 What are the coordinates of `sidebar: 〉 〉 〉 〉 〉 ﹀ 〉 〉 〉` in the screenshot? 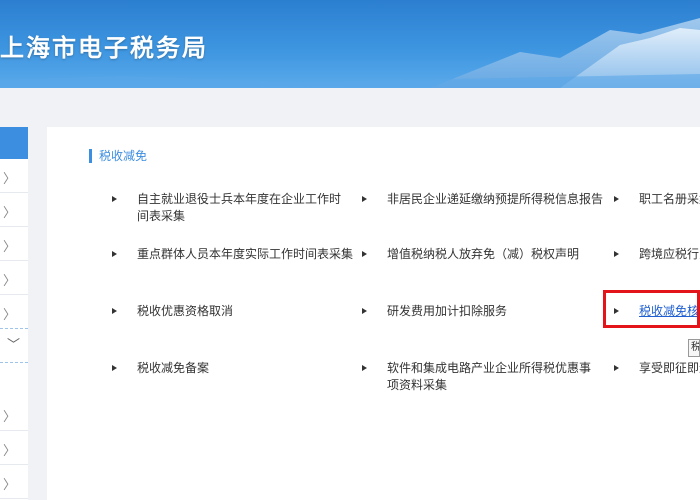 It's located at (14, 313).